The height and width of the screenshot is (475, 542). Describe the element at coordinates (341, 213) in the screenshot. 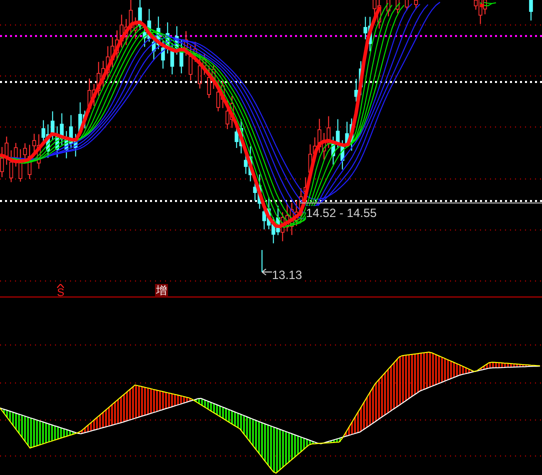

I see `price-label: 14.52 - 14.55` at that location.